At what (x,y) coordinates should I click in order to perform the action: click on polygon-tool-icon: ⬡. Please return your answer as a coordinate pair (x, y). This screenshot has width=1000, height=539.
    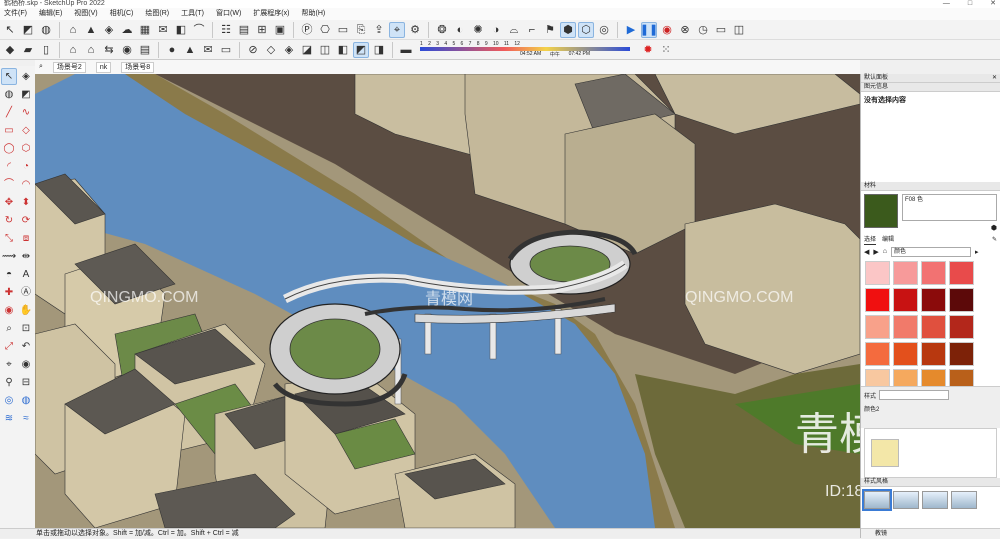
    Looking at the image, I should click on (26, 148).